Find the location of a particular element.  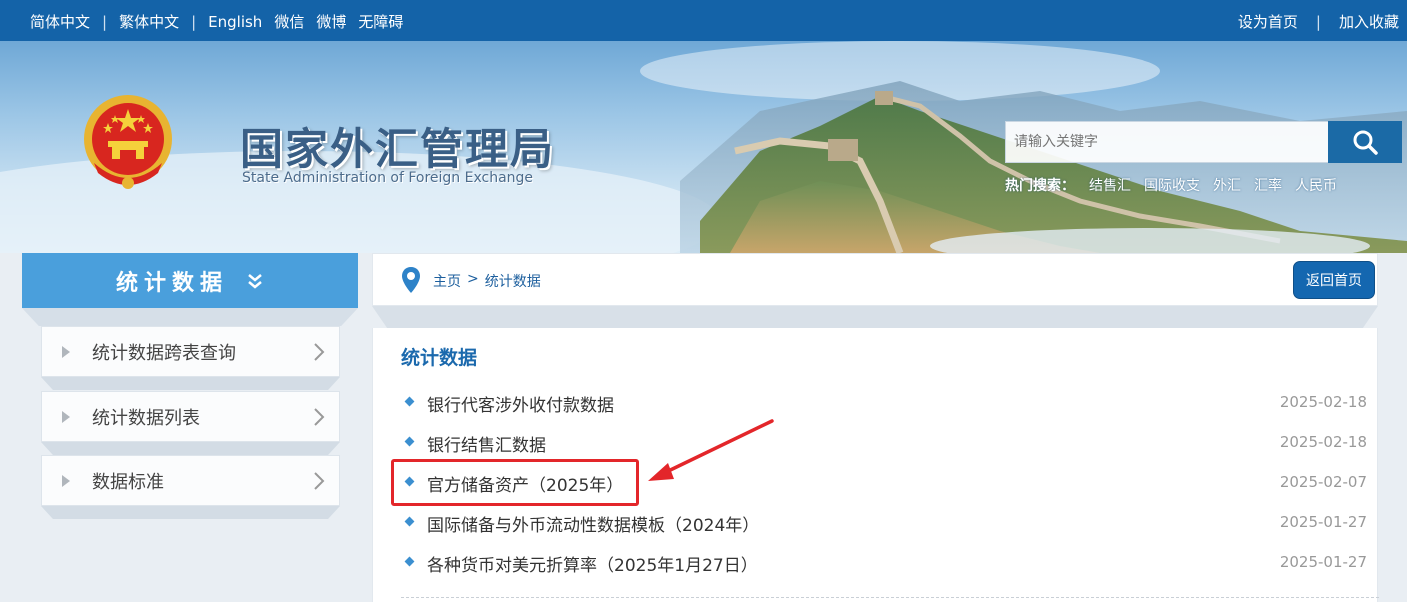

highlight-box-annotation is located at coordinates (515, 482).